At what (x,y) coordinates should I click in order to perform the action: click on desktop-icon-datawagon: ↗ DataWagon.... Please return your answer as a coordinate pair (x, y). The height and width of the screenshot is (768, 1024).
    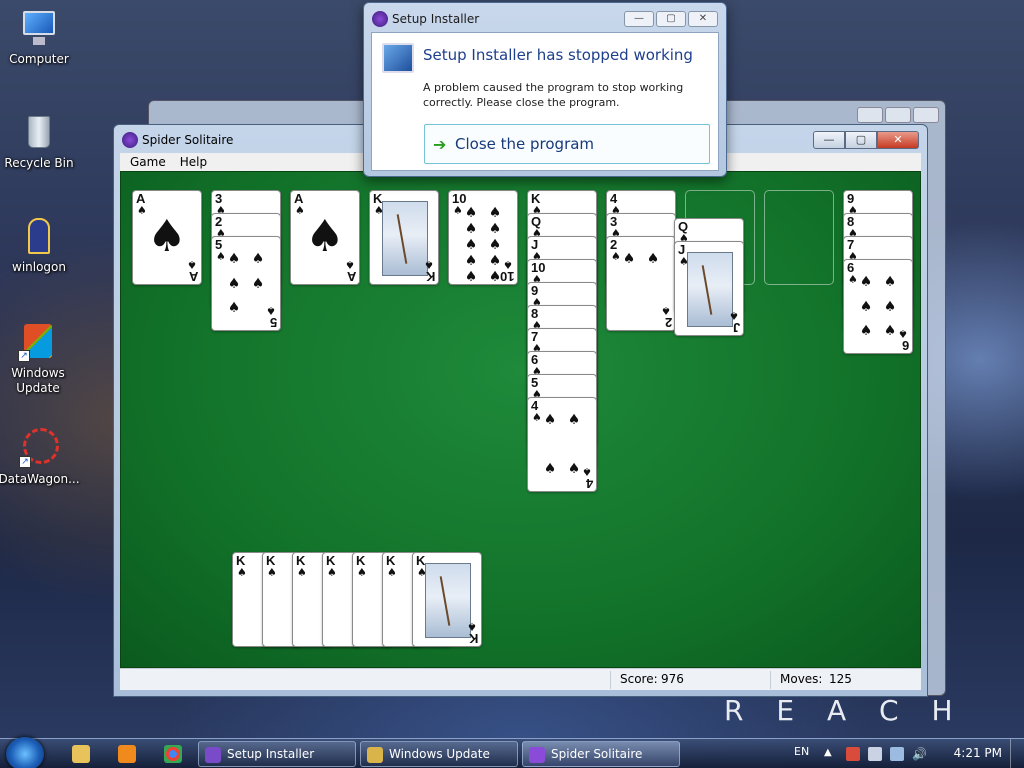
    Looking at the image, I should click on (40, 457).